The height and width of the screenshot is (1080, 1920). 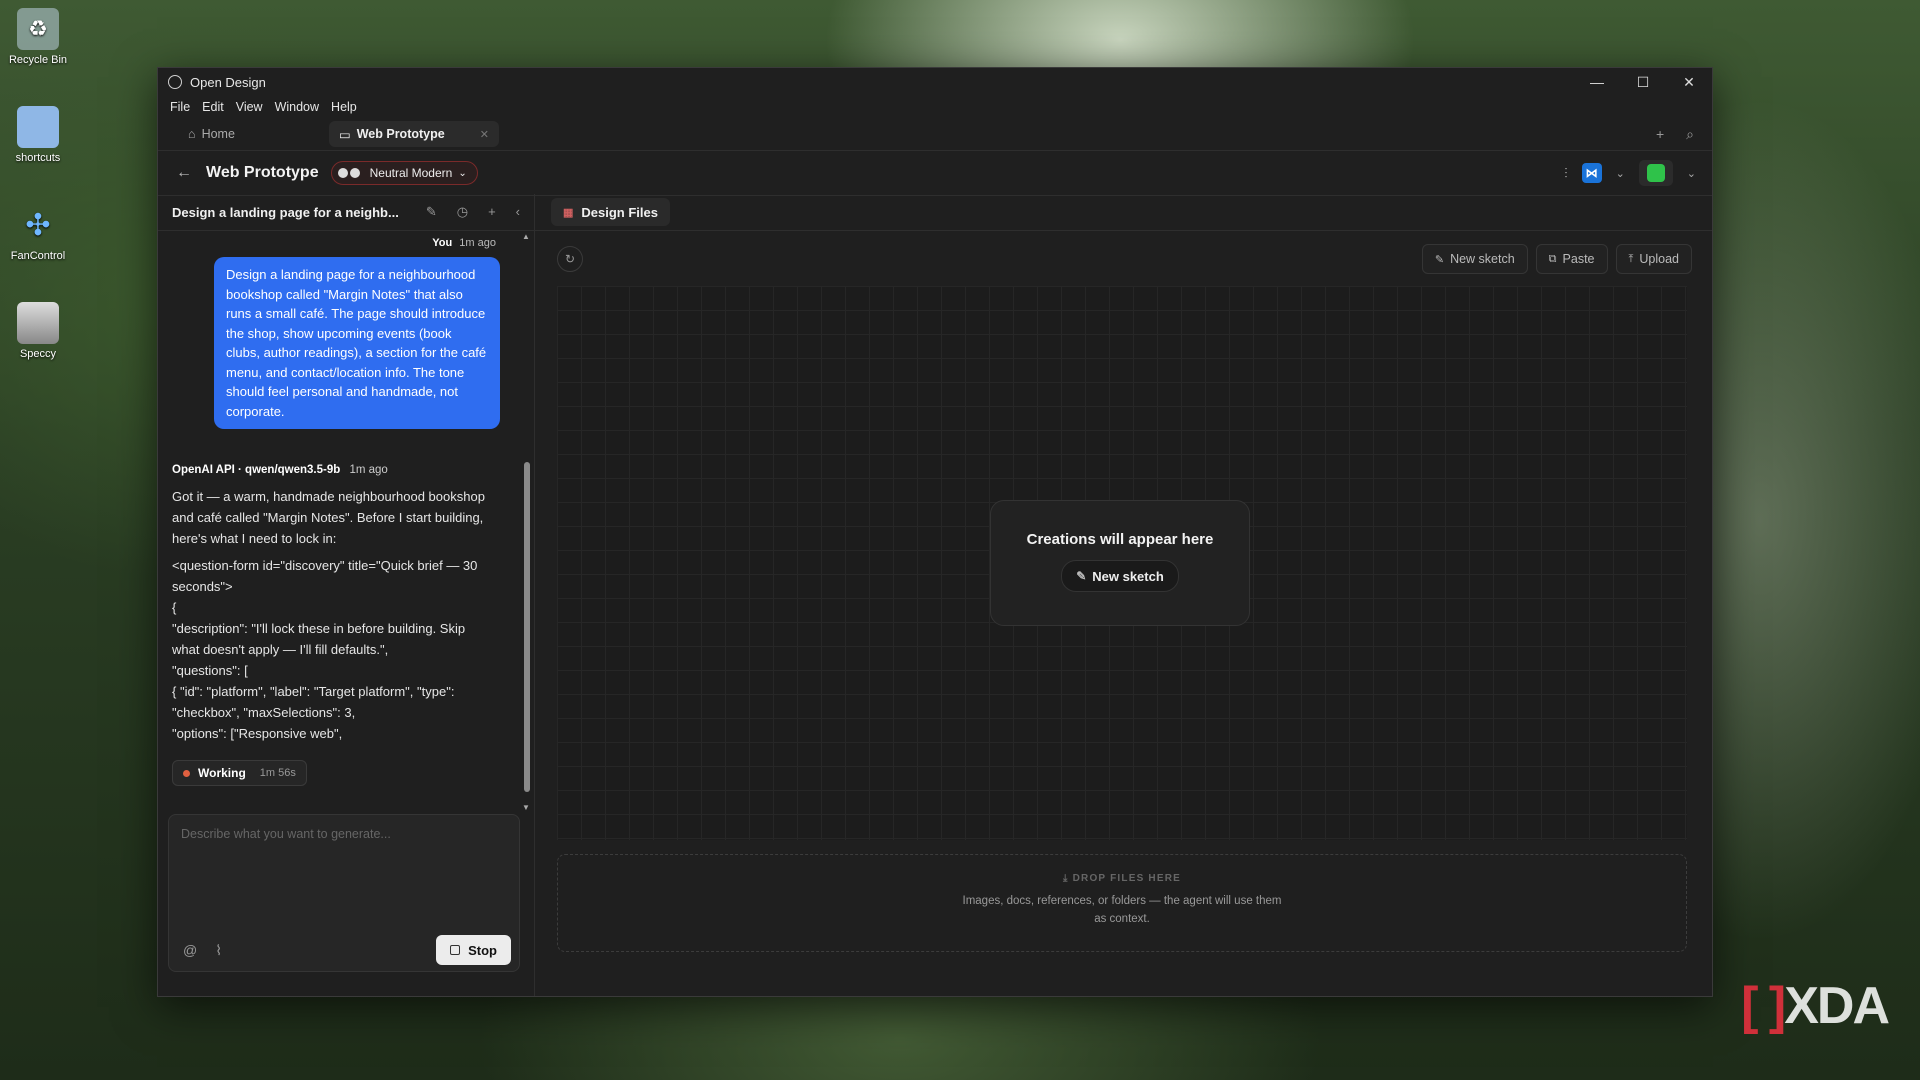 What do you see at coordinates (462, 212) in the screenshot?
I see `history-icon: ◷` at bounding box center [462, 212].